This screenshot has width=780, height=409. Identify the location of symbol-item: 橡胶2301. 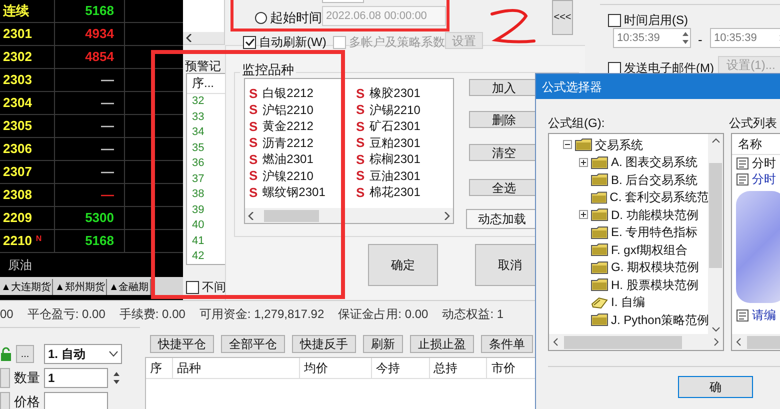
(395, 93).